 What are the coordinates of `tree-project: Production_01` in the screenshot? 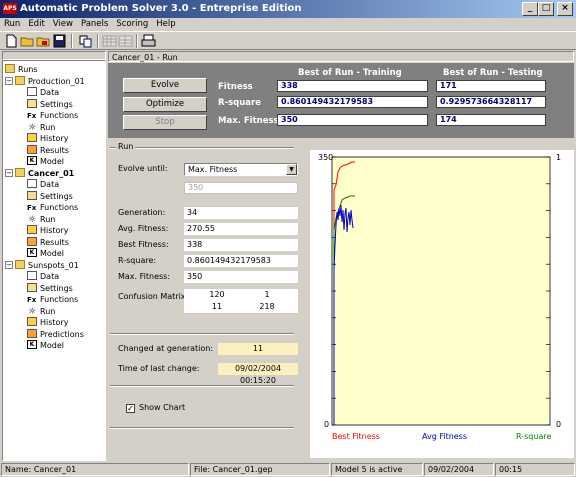 It's located at (50, 81).